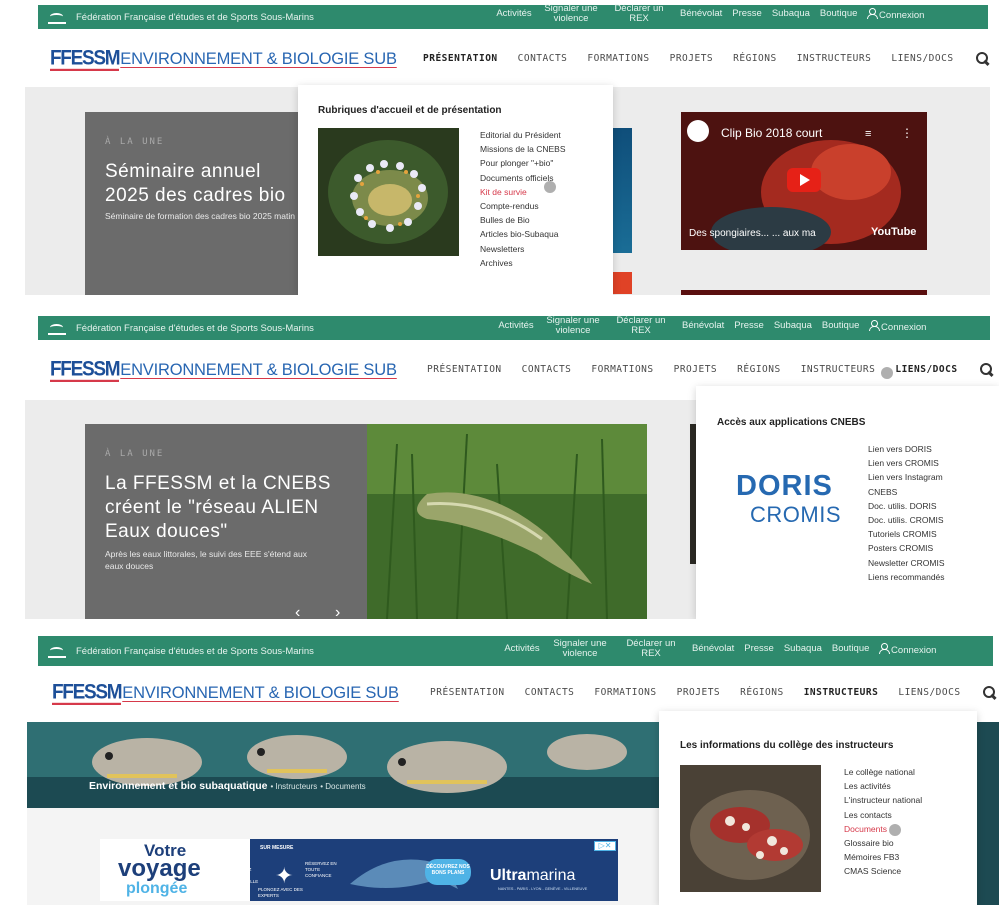  What do you see at coordinates (913, 506) in the screenshot?
I see `link-doc-doris: Doc. utilis. DORIS` at bounding box center [913, 506].